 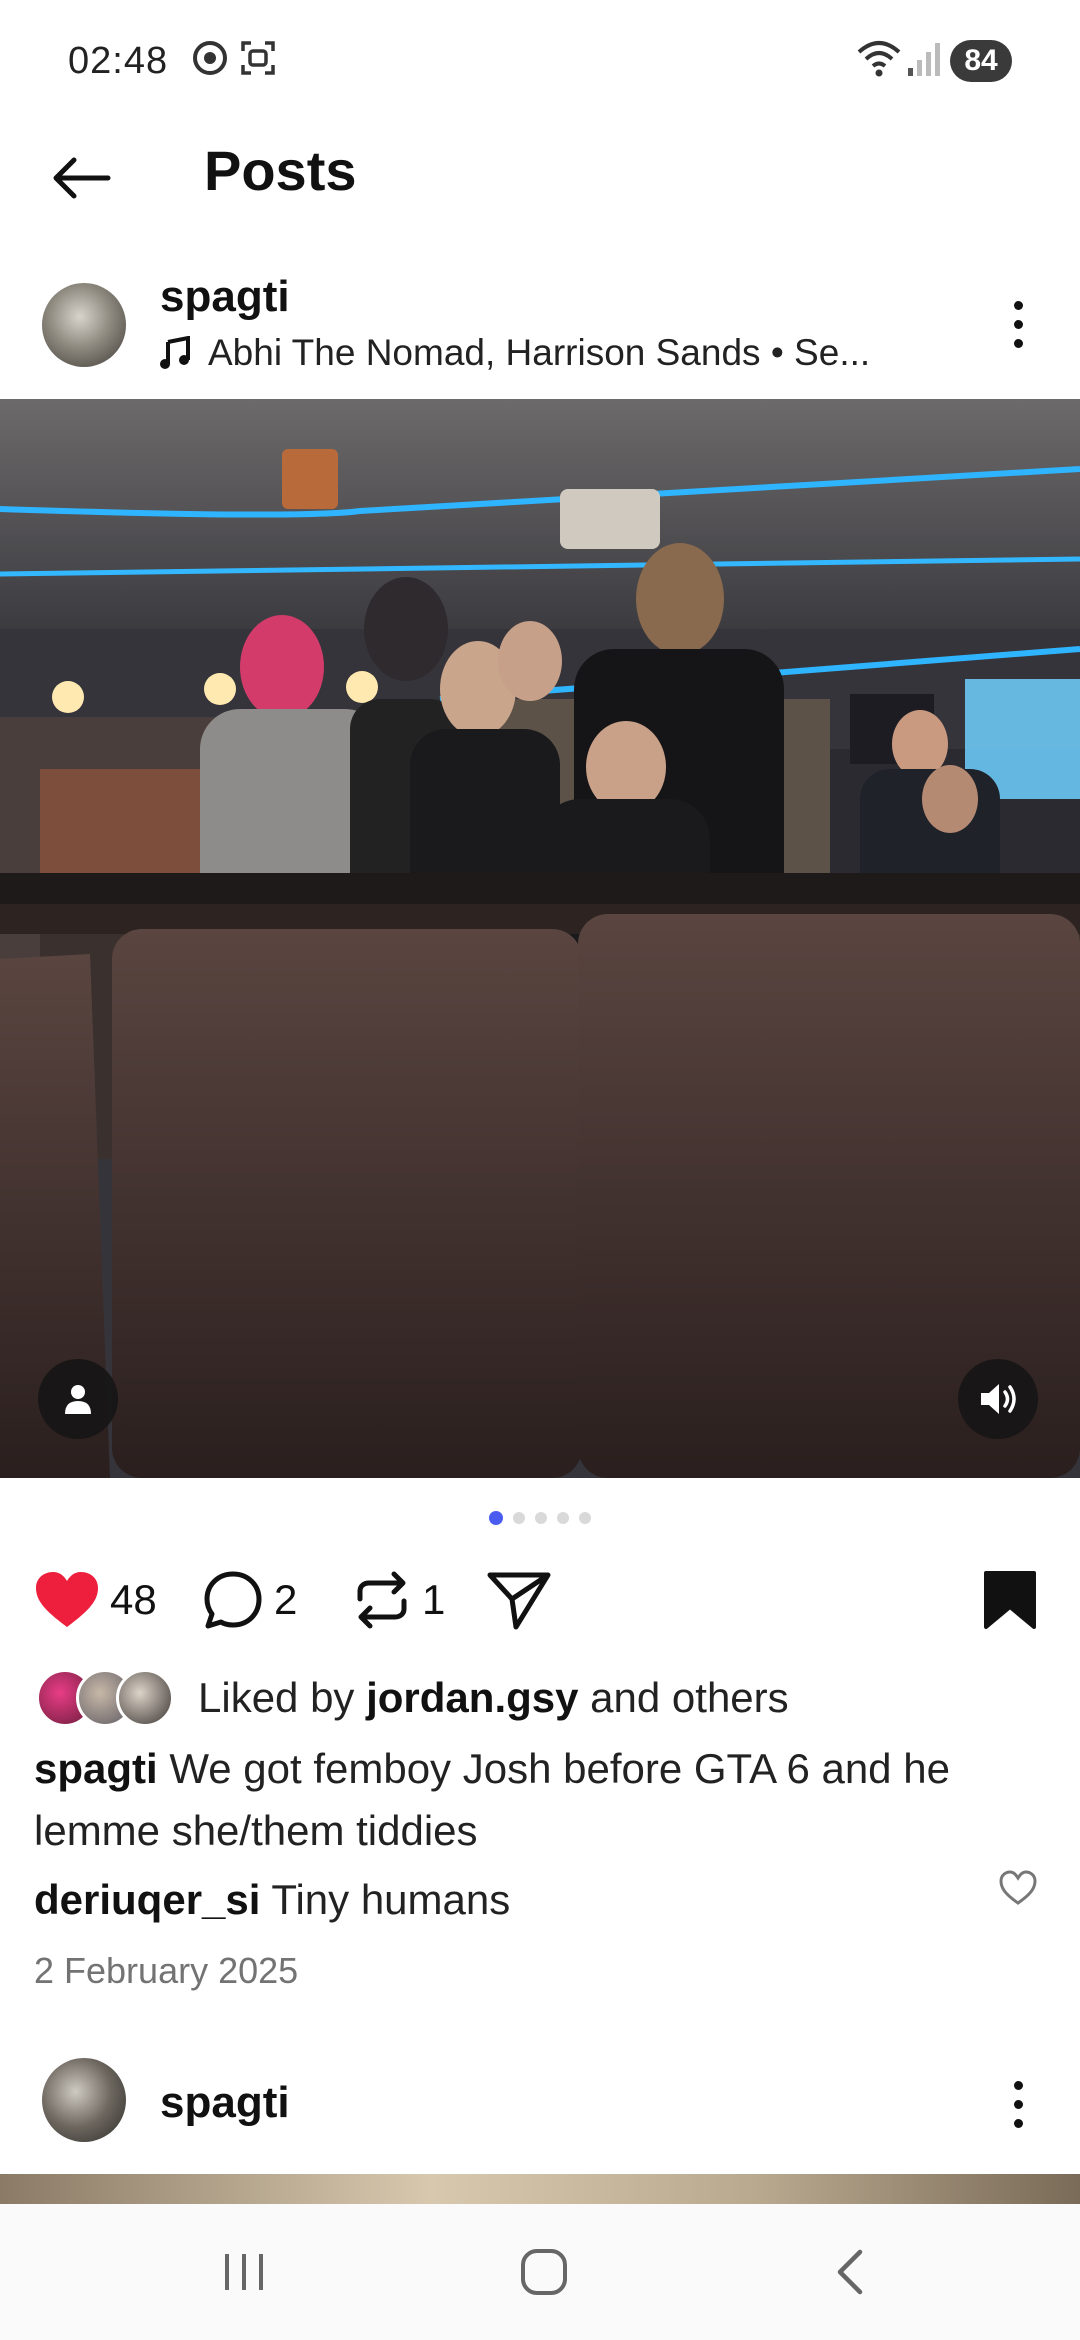 I want to click on back-icon, so click(x=850, y=2272).